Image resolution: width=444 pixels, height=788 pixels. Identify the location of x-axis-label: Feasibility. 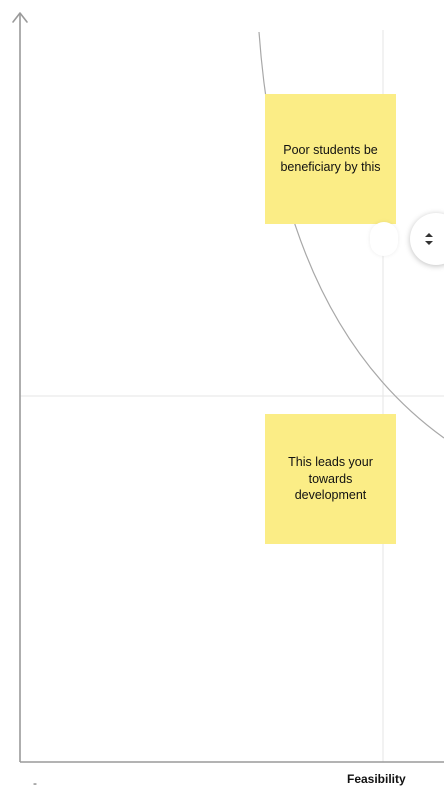
(376, 779).